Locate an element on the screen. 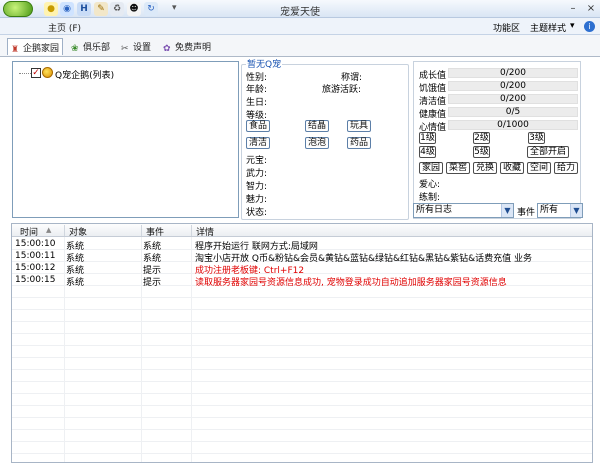  level5-button: 5级 is located at coordinates (481, 152).